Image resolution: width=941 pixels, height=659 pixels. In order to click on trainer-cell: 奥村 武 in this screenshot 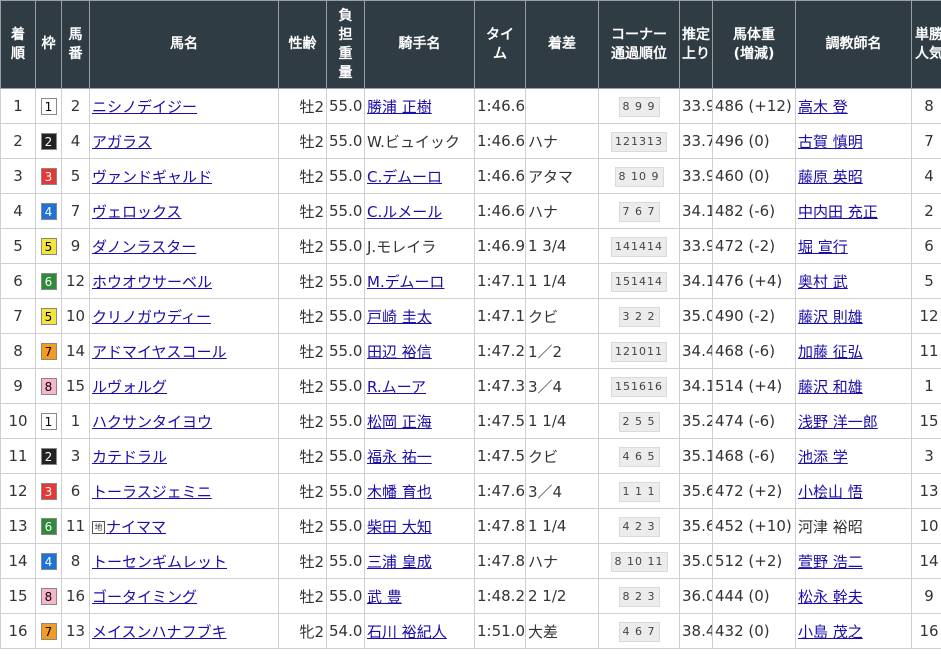, I will do `click(853, 281)`.